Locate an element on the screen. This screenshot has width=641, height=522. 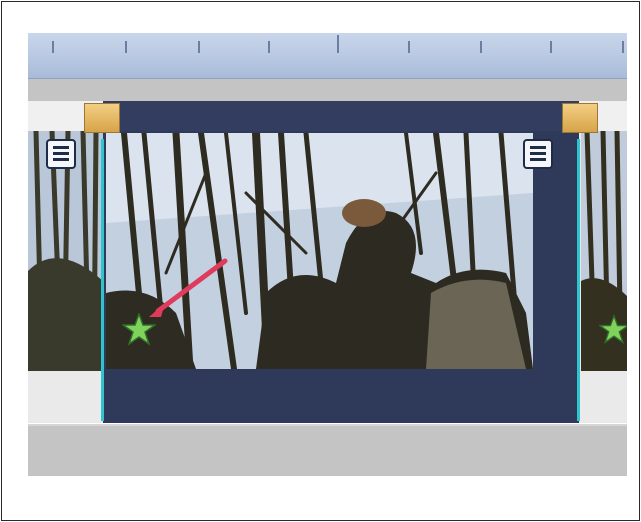
timeline-ruler is located at coordinates (327, 56).